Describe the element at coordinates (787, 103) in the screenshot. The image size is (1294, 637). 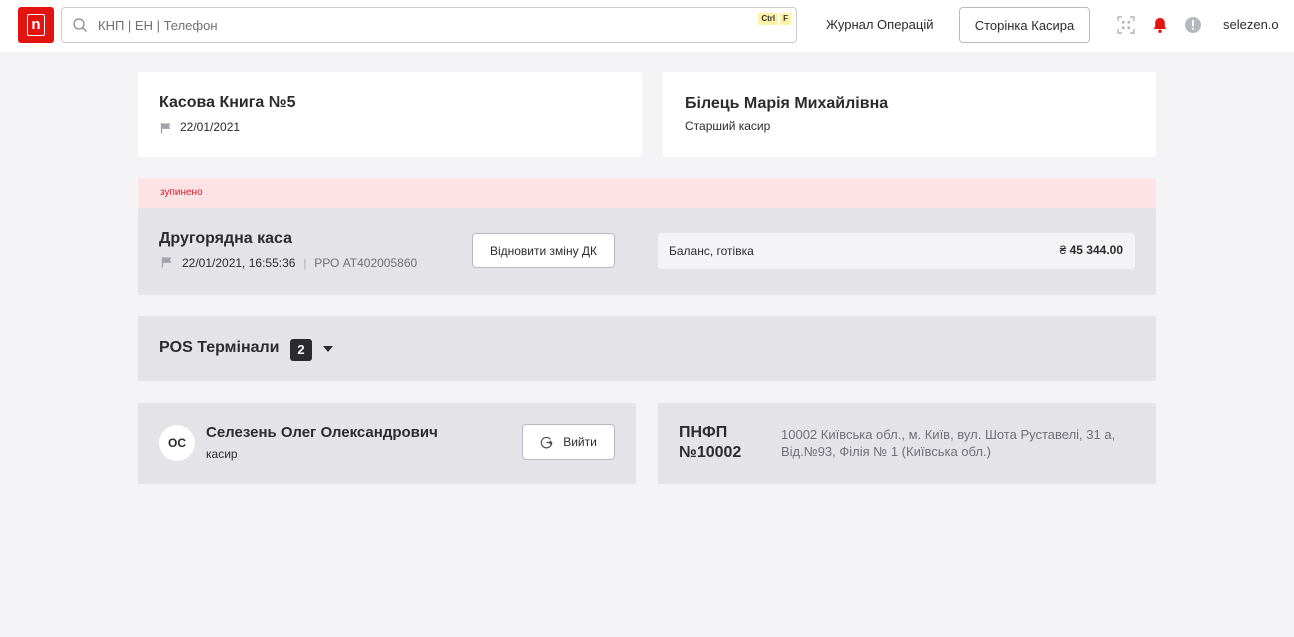
I see `senior-cashier-name: Білець Марія Михайлівна` at that location.